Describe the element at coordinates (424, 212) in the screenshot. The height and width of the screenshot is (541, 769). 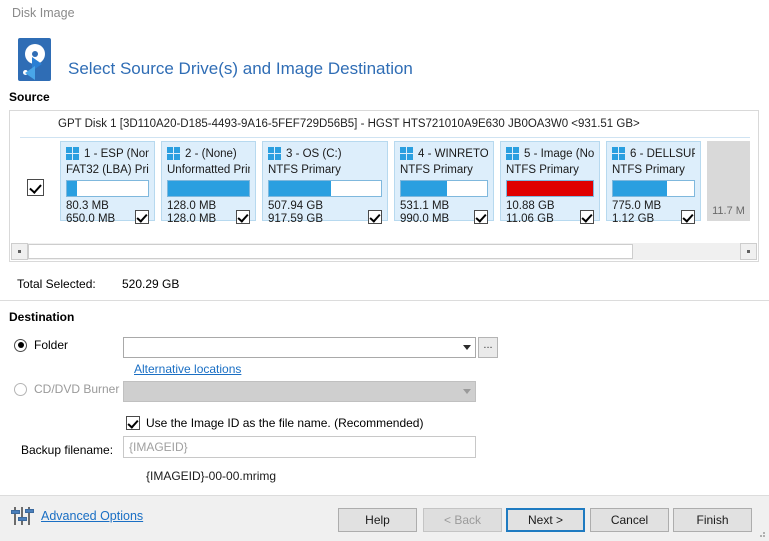
I see `partition-sizes: 531.1 MB 990.0 MB` at that location.